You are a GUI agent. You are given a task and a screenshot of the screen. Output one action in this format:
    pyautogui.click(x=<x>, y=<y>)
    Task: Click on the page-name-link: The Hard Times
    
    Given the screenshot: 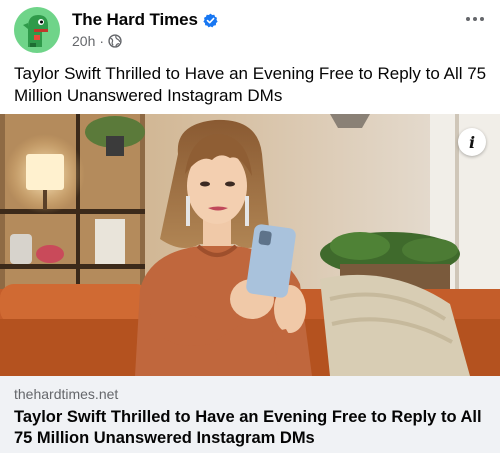 What is the action you would take?
    pyautogui.click(x=145, y=20)
    